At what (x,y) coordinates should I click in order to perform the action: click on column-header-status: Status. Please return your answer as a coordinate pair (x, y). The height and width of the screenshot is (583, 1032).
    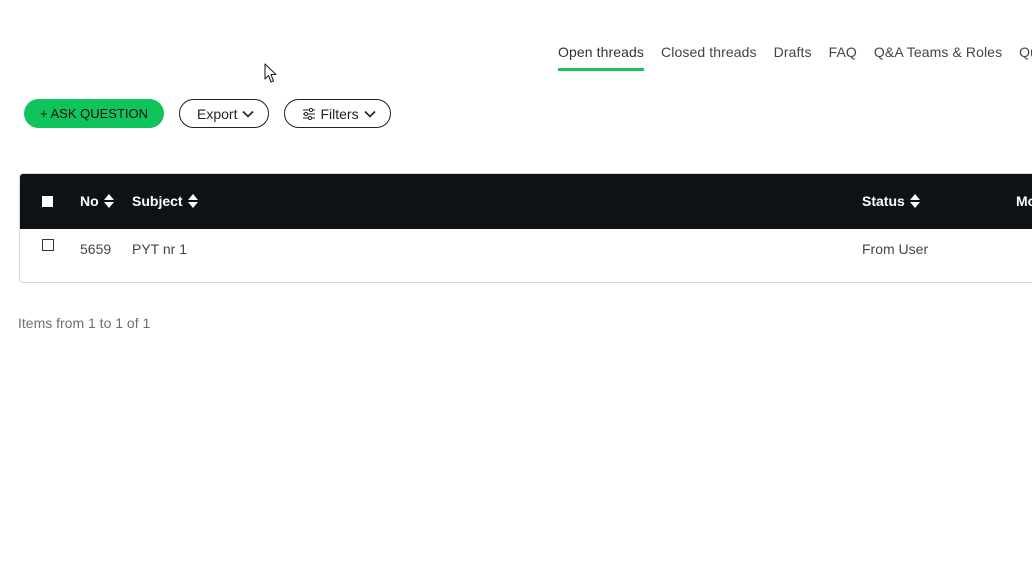
    Looking at the image, I should click on (891, 201).